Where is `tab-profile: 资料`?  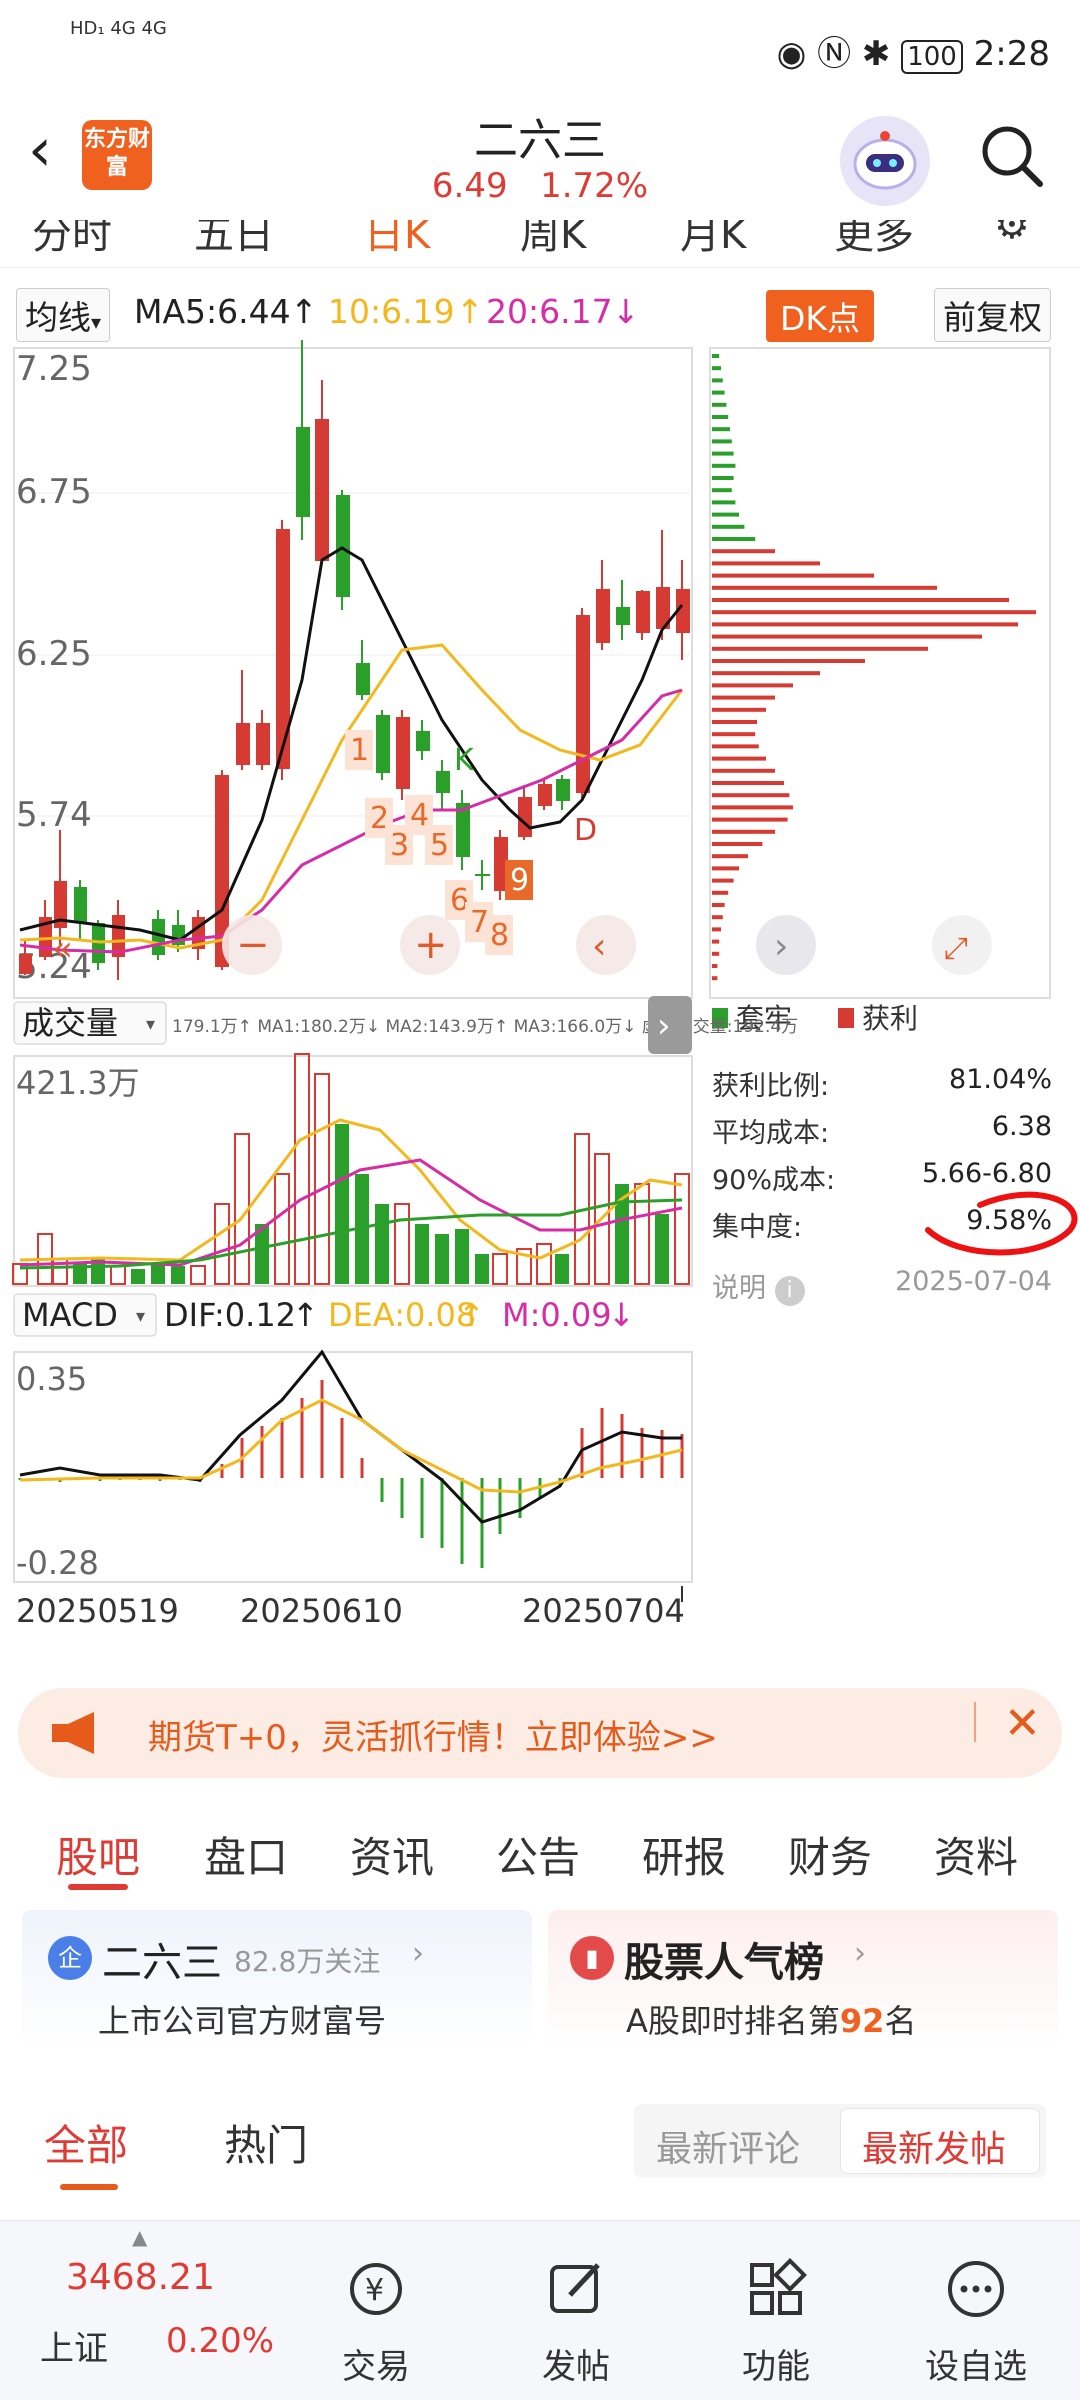 tab-profile: 资料 is located at coordinates (976, 1854).